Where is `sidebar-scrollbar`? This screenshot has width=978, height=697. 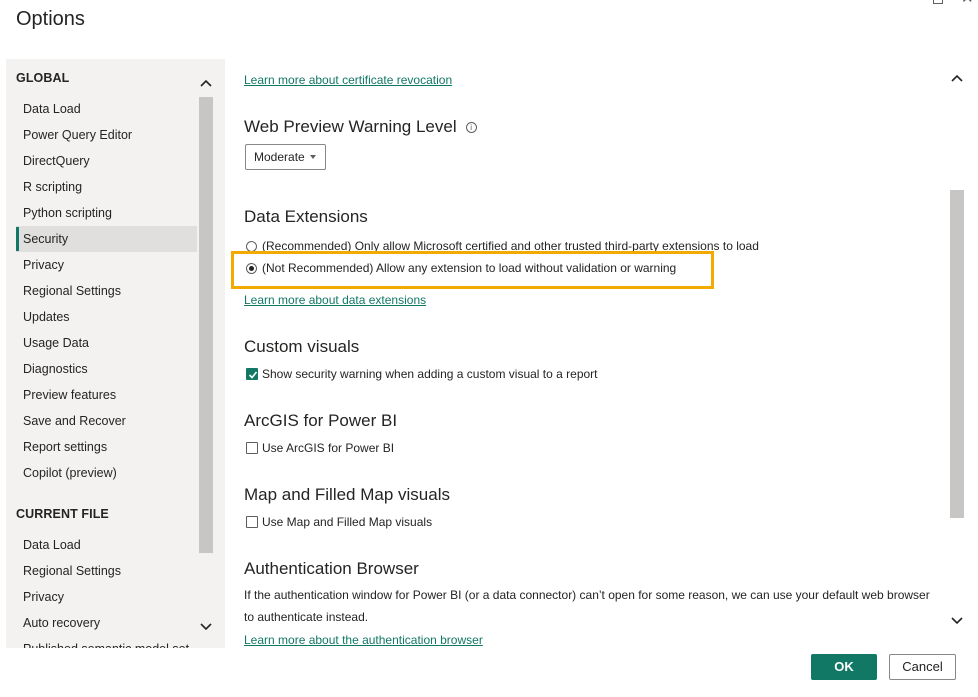 sidebar-scrollbar is located at coordinates (206, 355).